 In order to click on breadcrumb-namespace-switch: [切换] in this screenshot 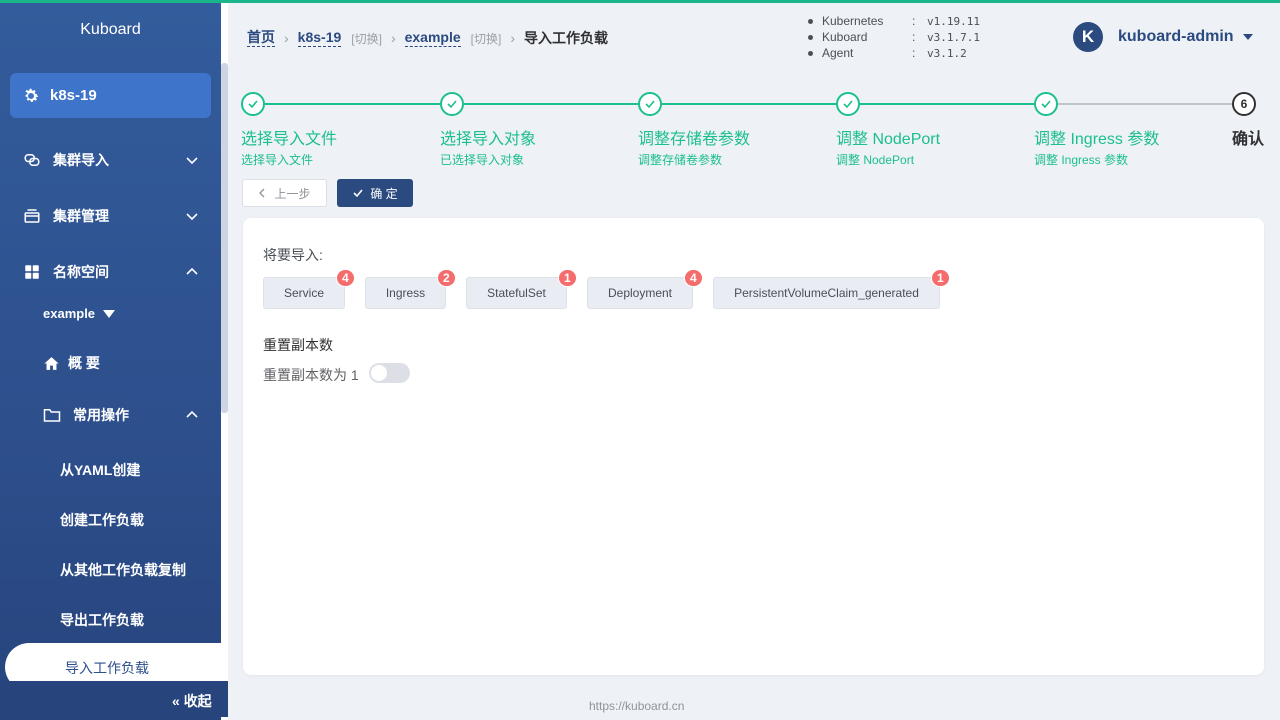, I will do `click(486, 38)`.